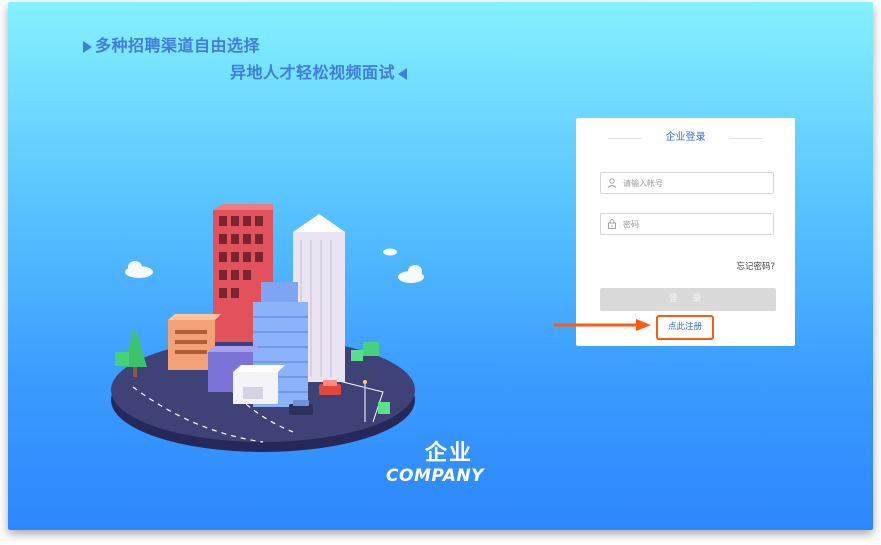  Describe the element at coordinates (755, 266) in the screenshot. I see `forgot-password-link: 忘记密码?` at that location.